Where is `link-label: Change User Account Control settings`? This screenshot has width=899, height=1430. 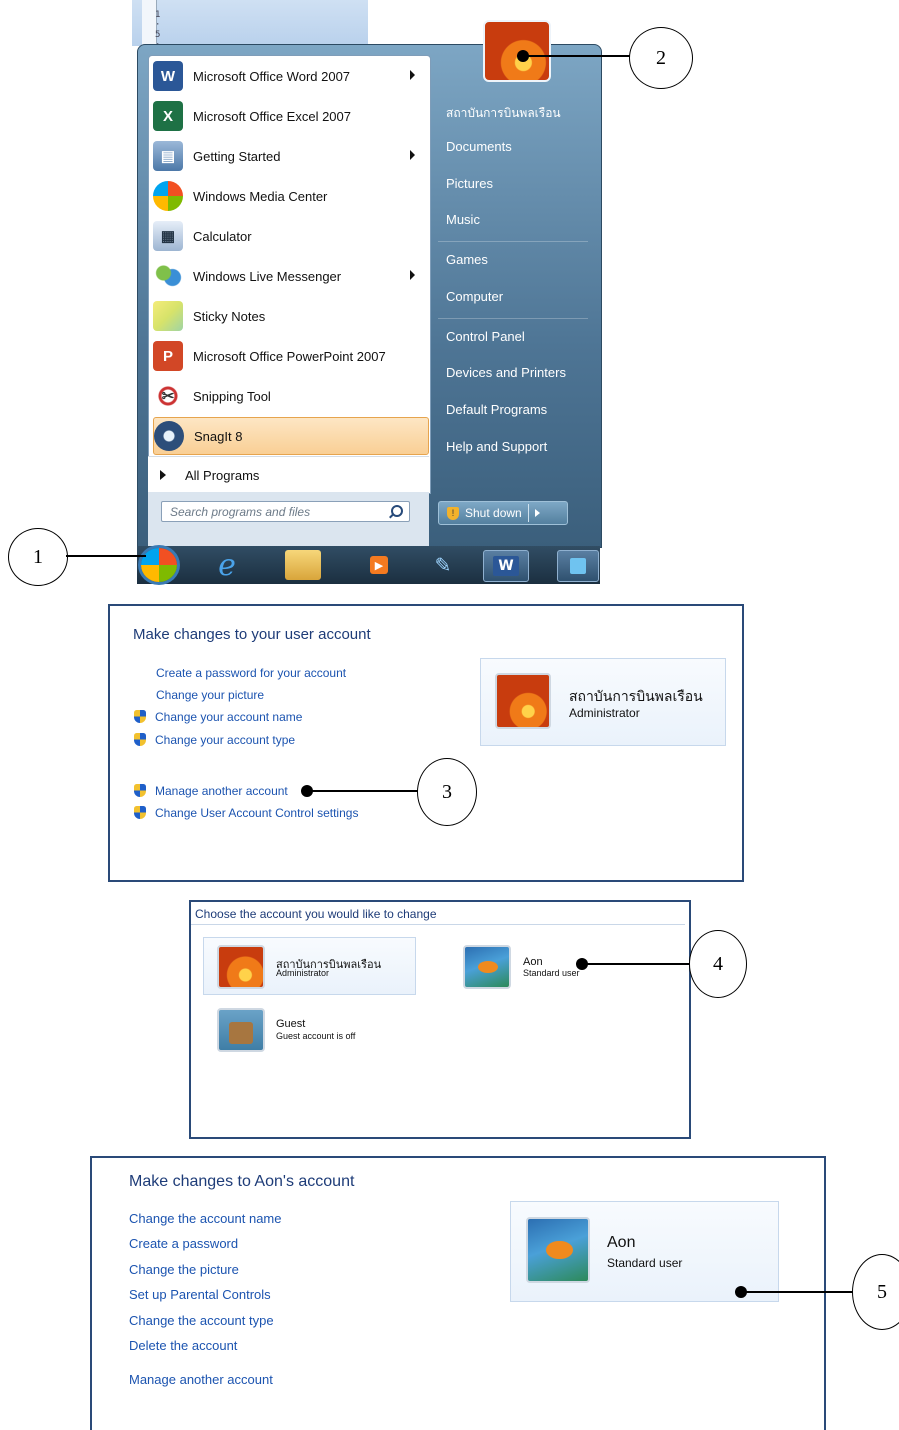
link-label: Change User Account Control settings is located at coordinates (257, 813).